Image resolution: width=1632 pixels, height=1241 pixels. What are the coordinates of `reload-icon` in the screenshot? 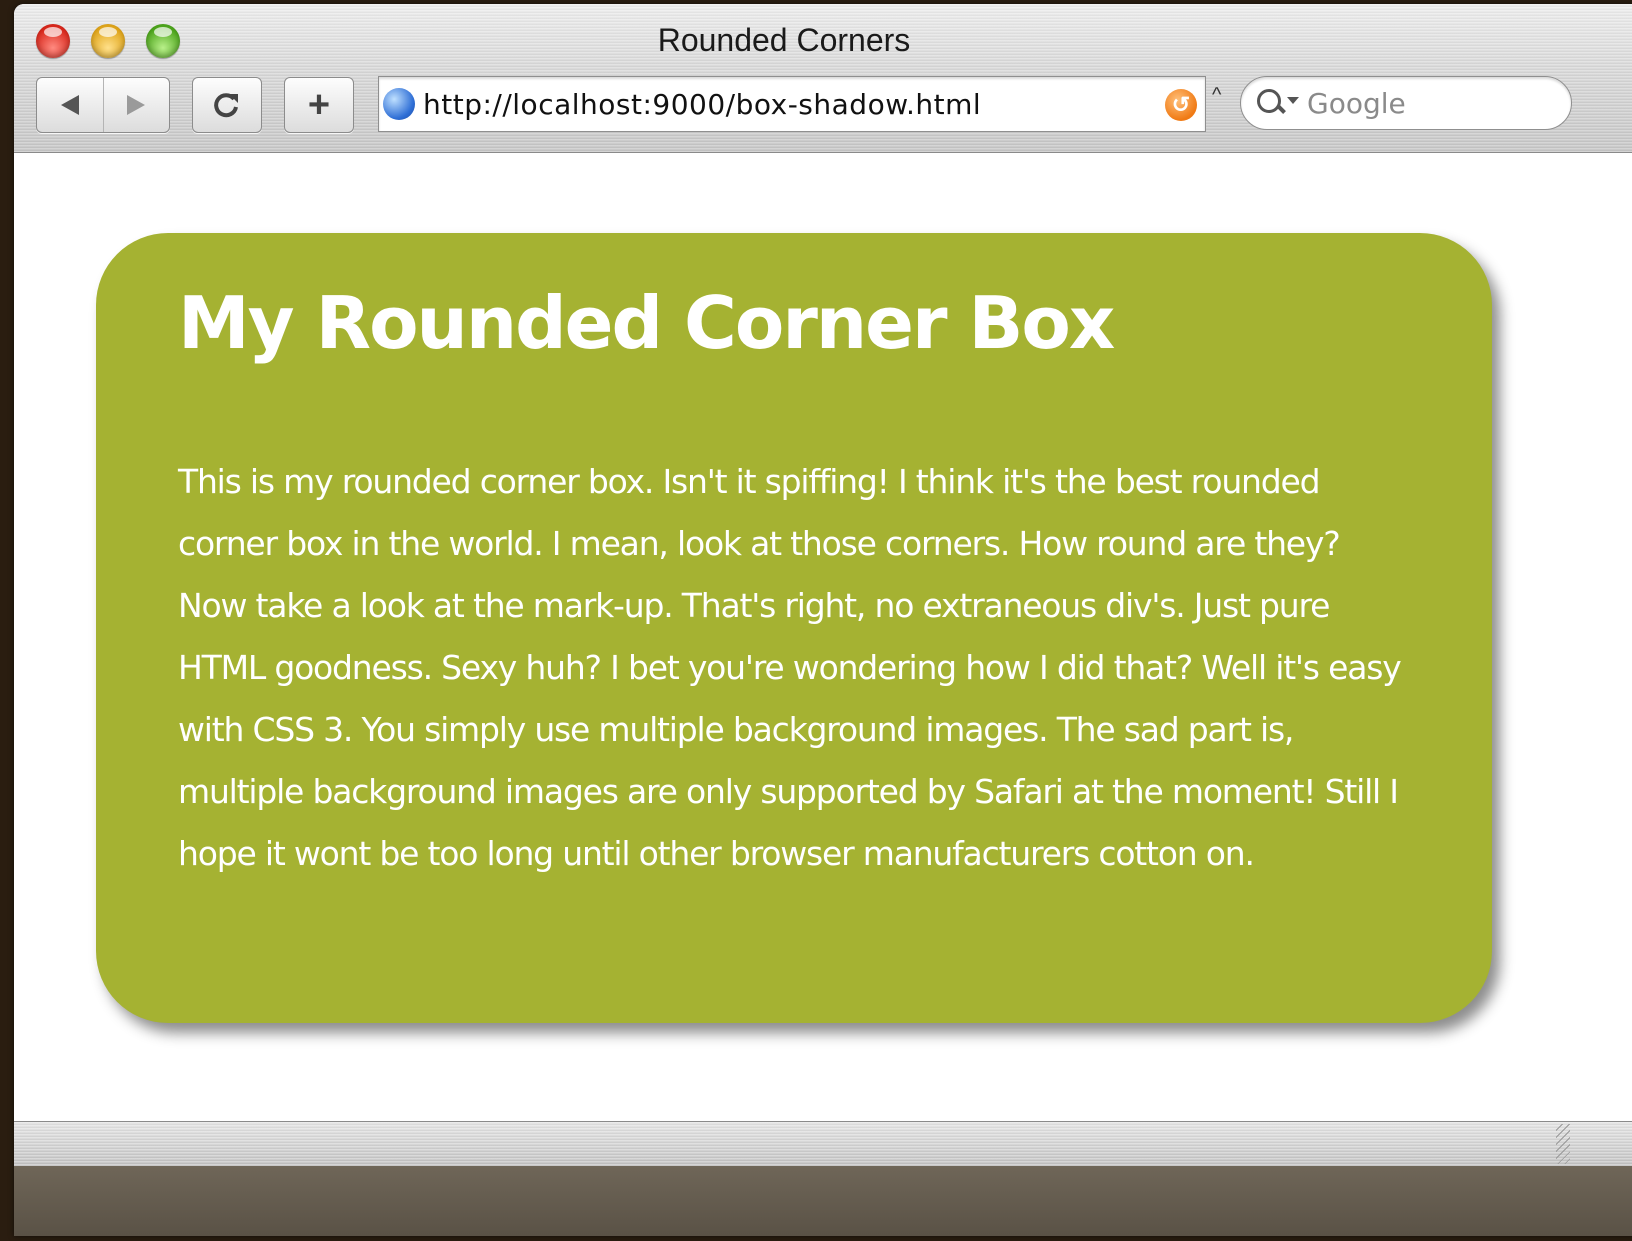 It's located at (226, 105).